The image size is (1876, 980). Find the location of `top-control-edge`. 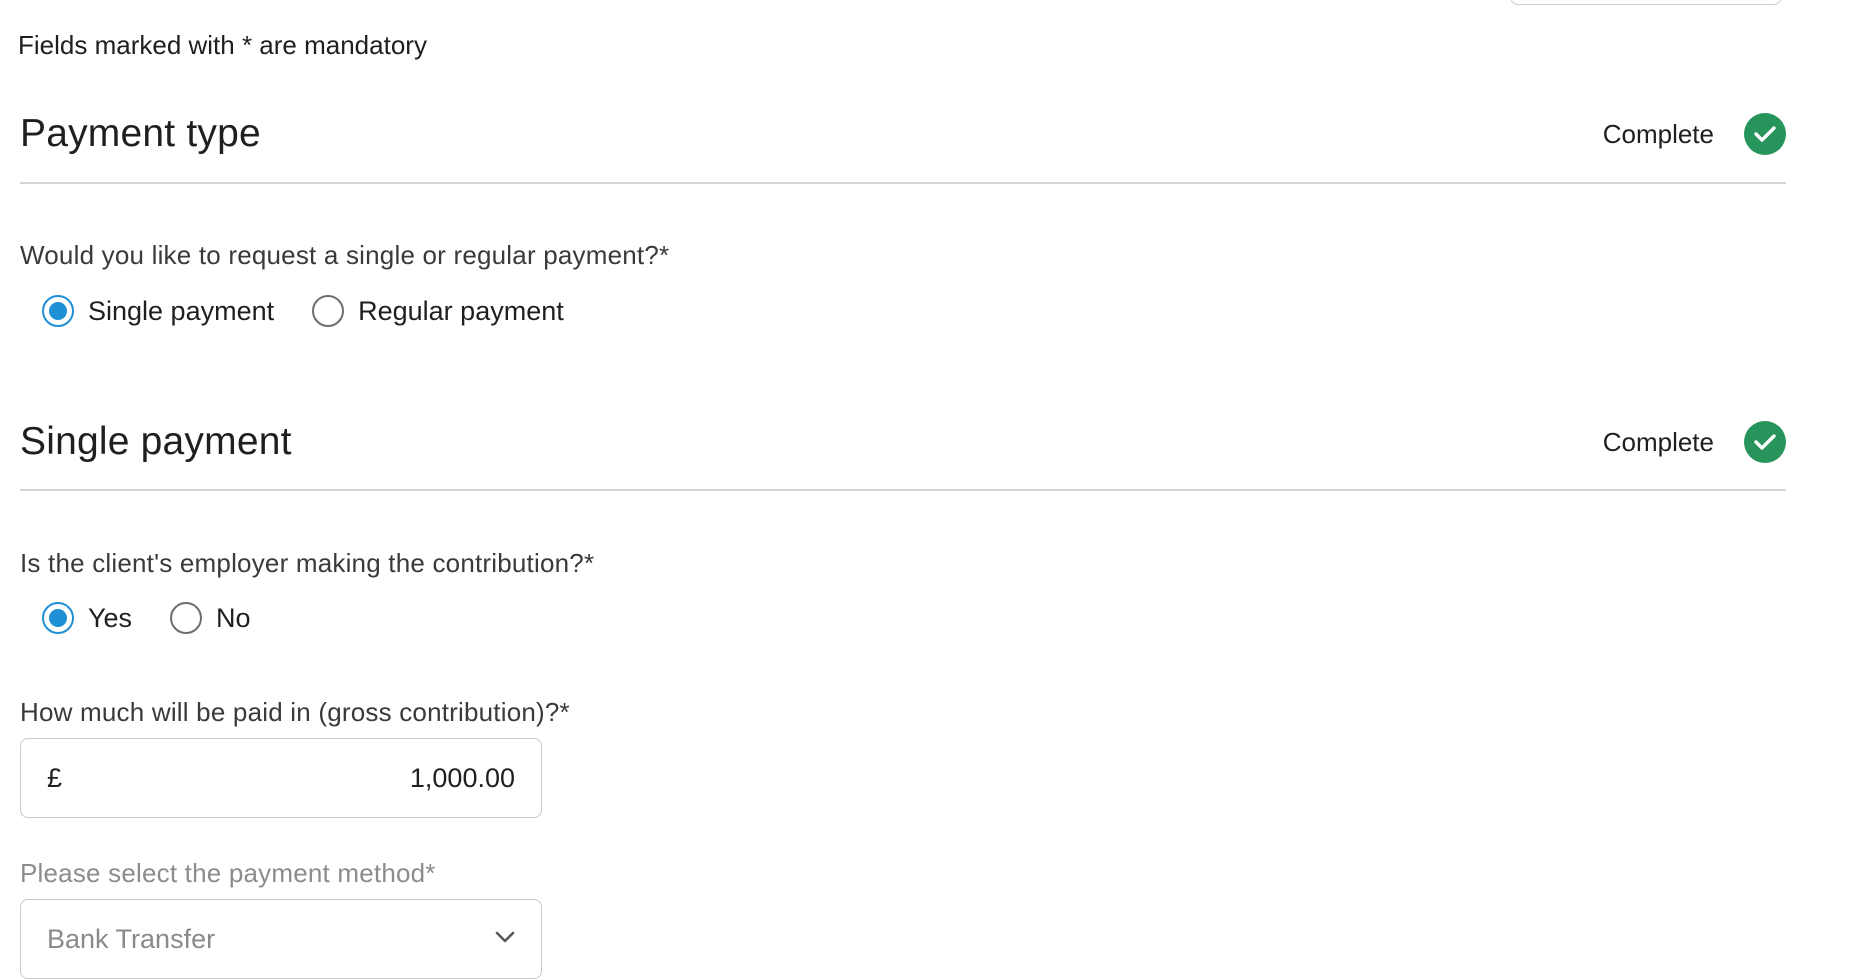

top-control-edge is located at coordinates (1646, 2).